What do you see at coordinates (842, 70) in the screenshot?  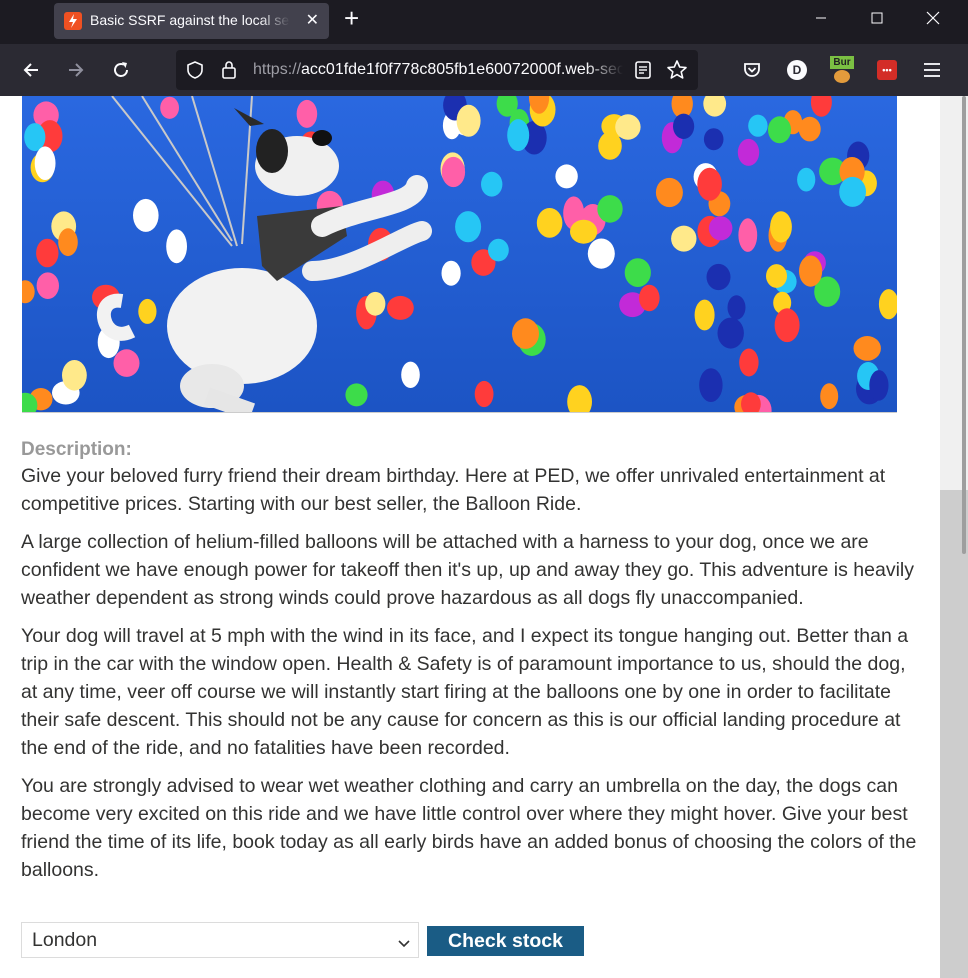 I see `burp-extension-icon: Bur` at bounding box center [842, 70].